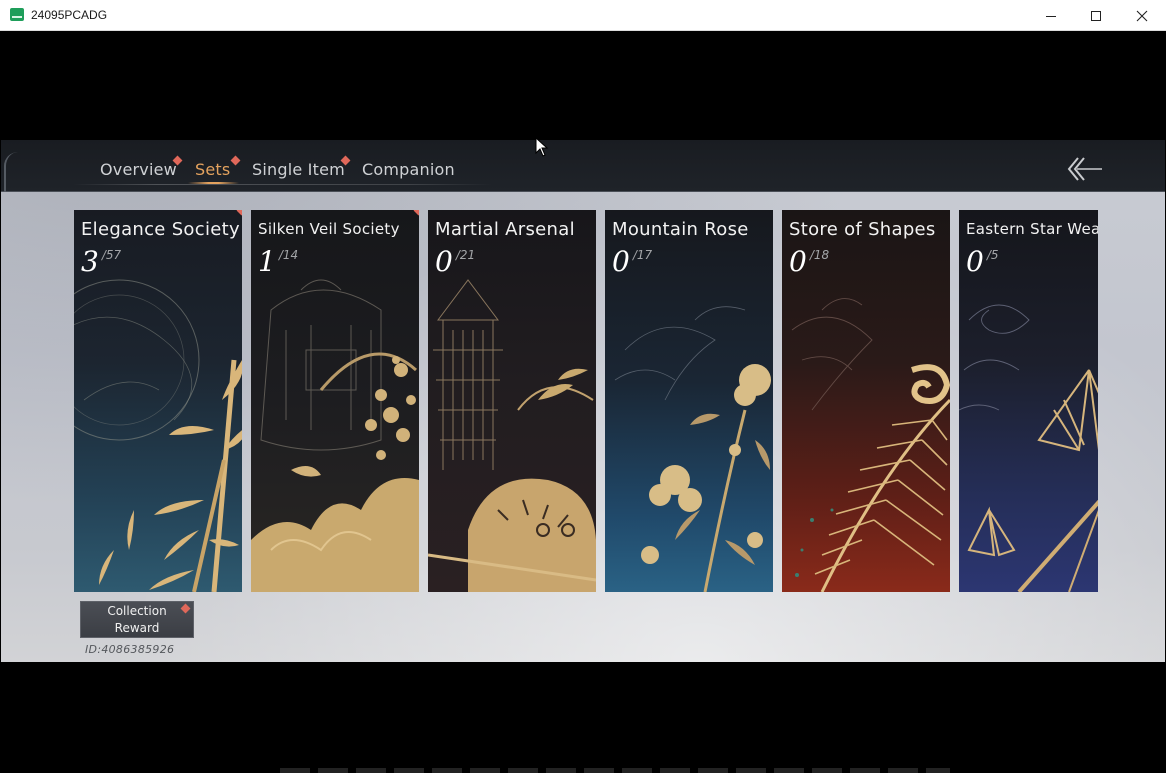  I want to click on set-progress: 0/21, so click(455, 261).